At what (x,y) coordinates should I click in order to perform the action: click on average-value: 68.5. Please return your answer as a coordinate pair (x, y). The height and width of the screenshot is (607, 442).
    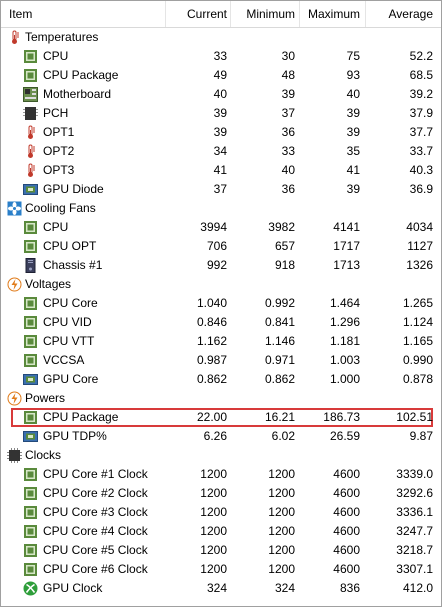
    Looking at the image, I should click on (421, 75).